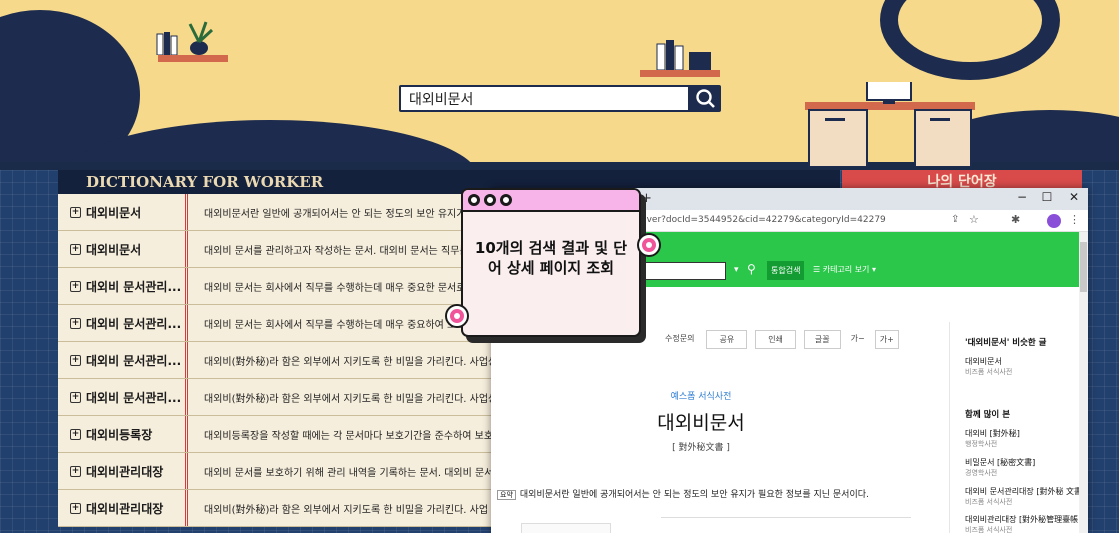 The image size is (1119, 533). I want to click on minimize-button: −, so click(1022, 197).